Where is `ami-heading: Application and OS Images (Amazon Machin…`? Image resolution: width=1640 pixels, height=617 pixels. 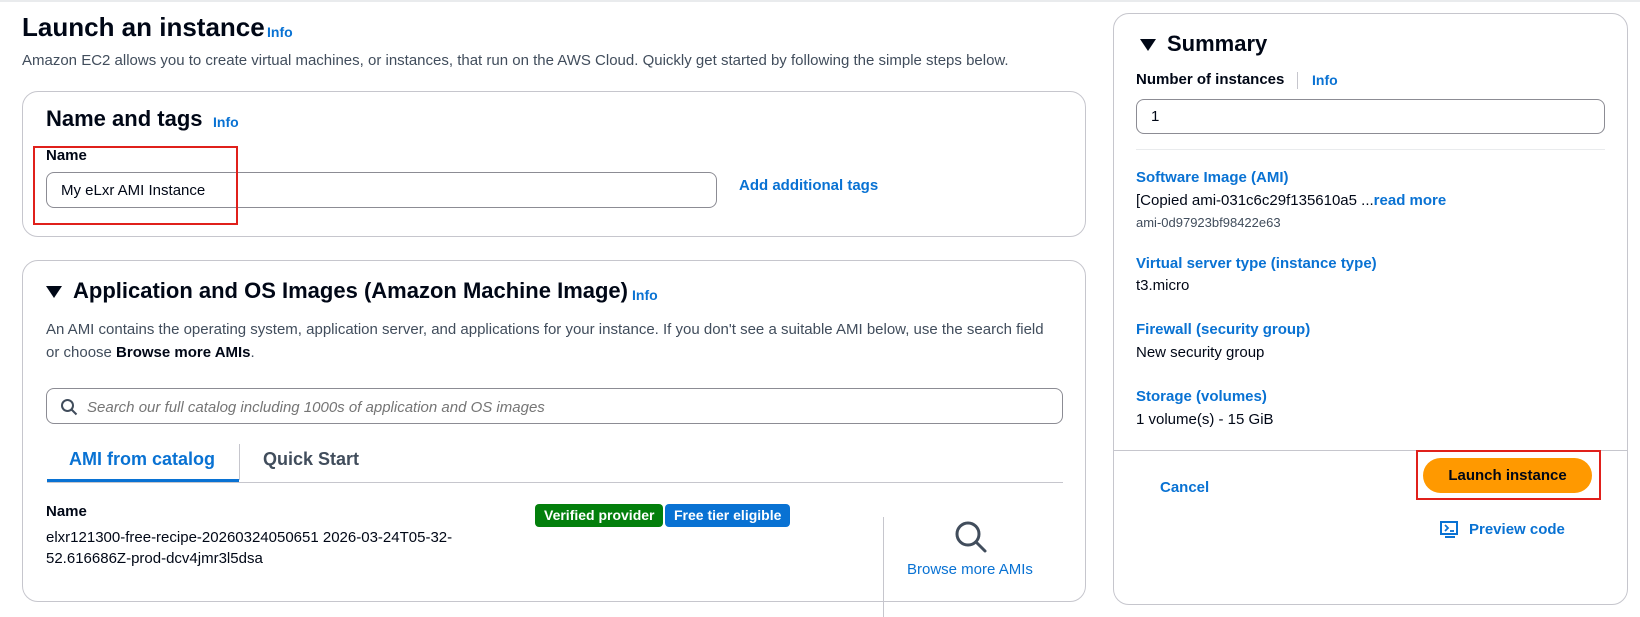 ami-heading: Application and OS Images (Amazon Machin… is located at coordinates (350, 290).